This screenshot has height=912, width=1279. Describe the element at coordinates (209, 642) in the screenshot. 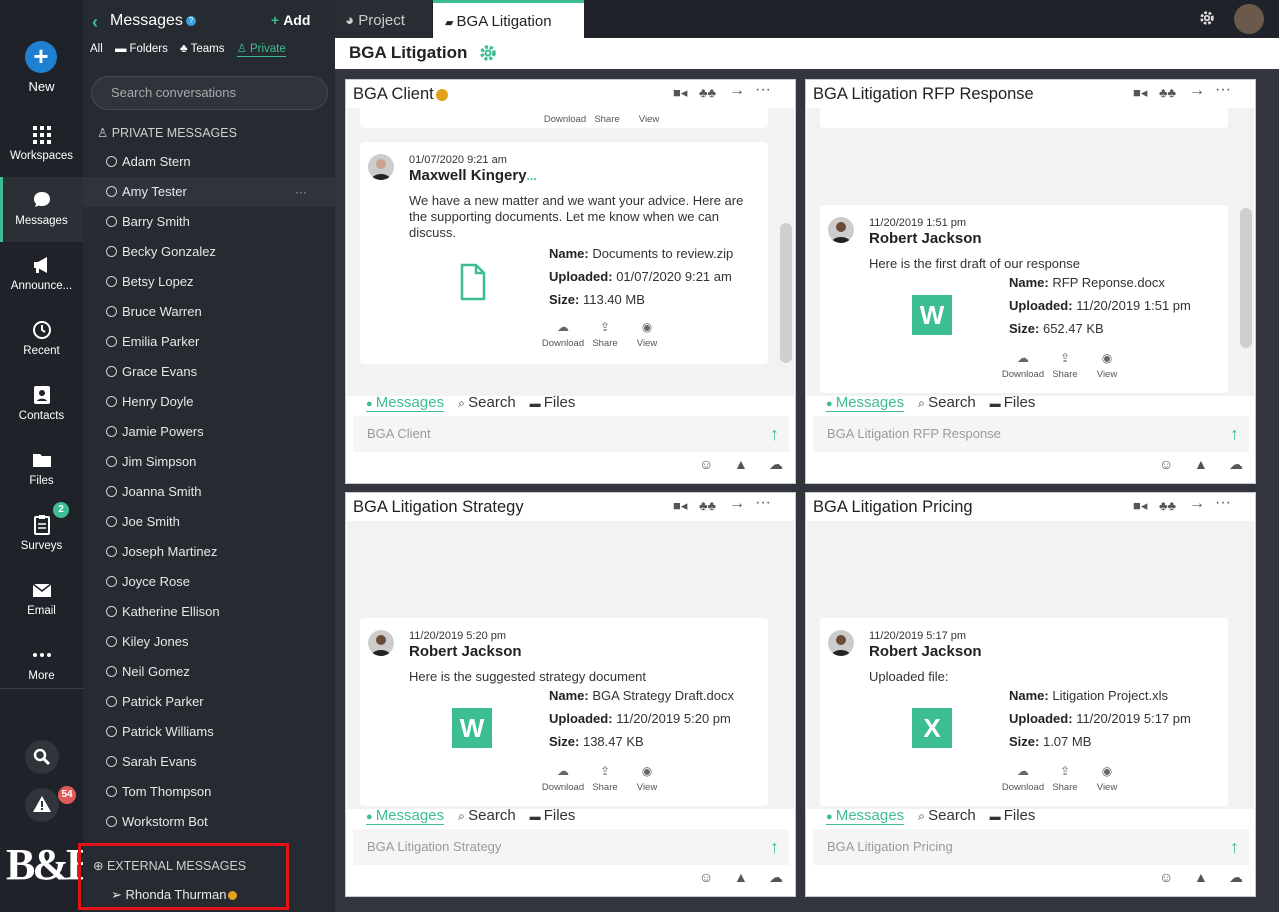

I see `contact-item: Kiley Jones` at that location.